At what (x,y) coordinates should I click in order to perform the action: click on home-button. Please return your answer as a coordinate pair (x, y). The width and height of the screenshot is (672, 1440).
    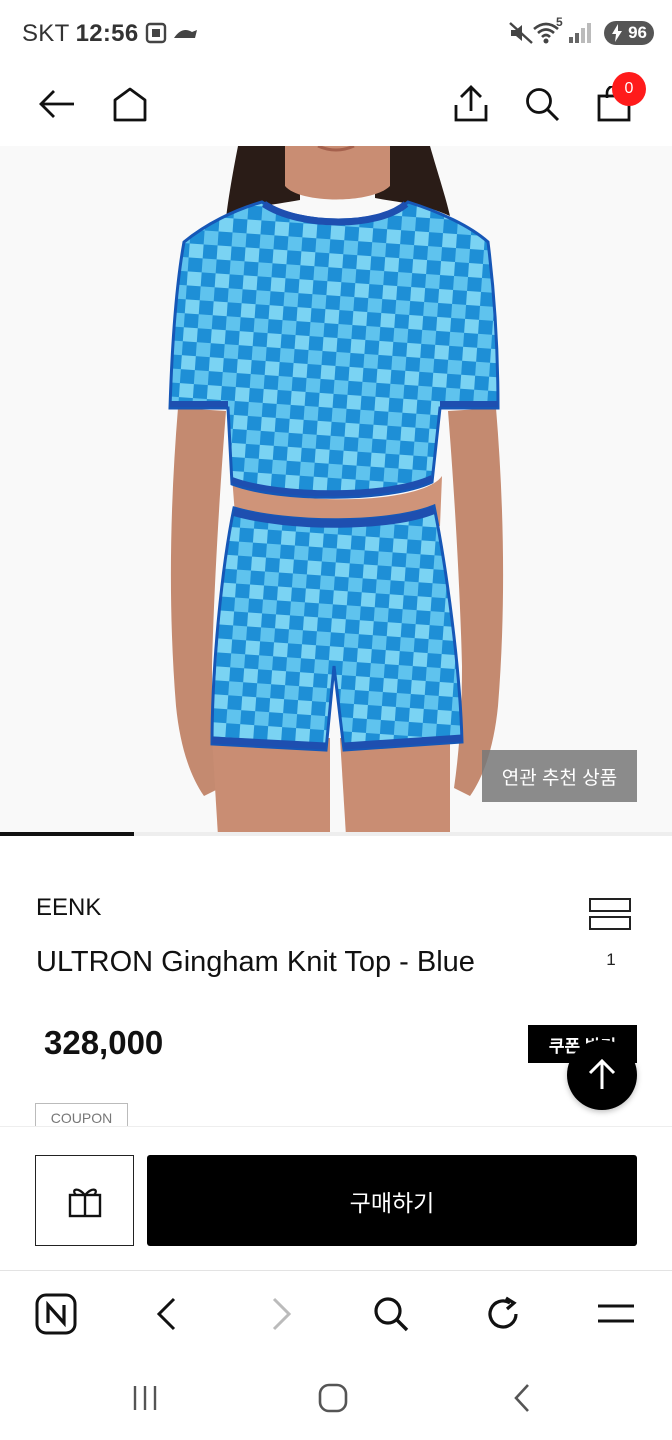
    Looking at the image, I should click on (130, 104).